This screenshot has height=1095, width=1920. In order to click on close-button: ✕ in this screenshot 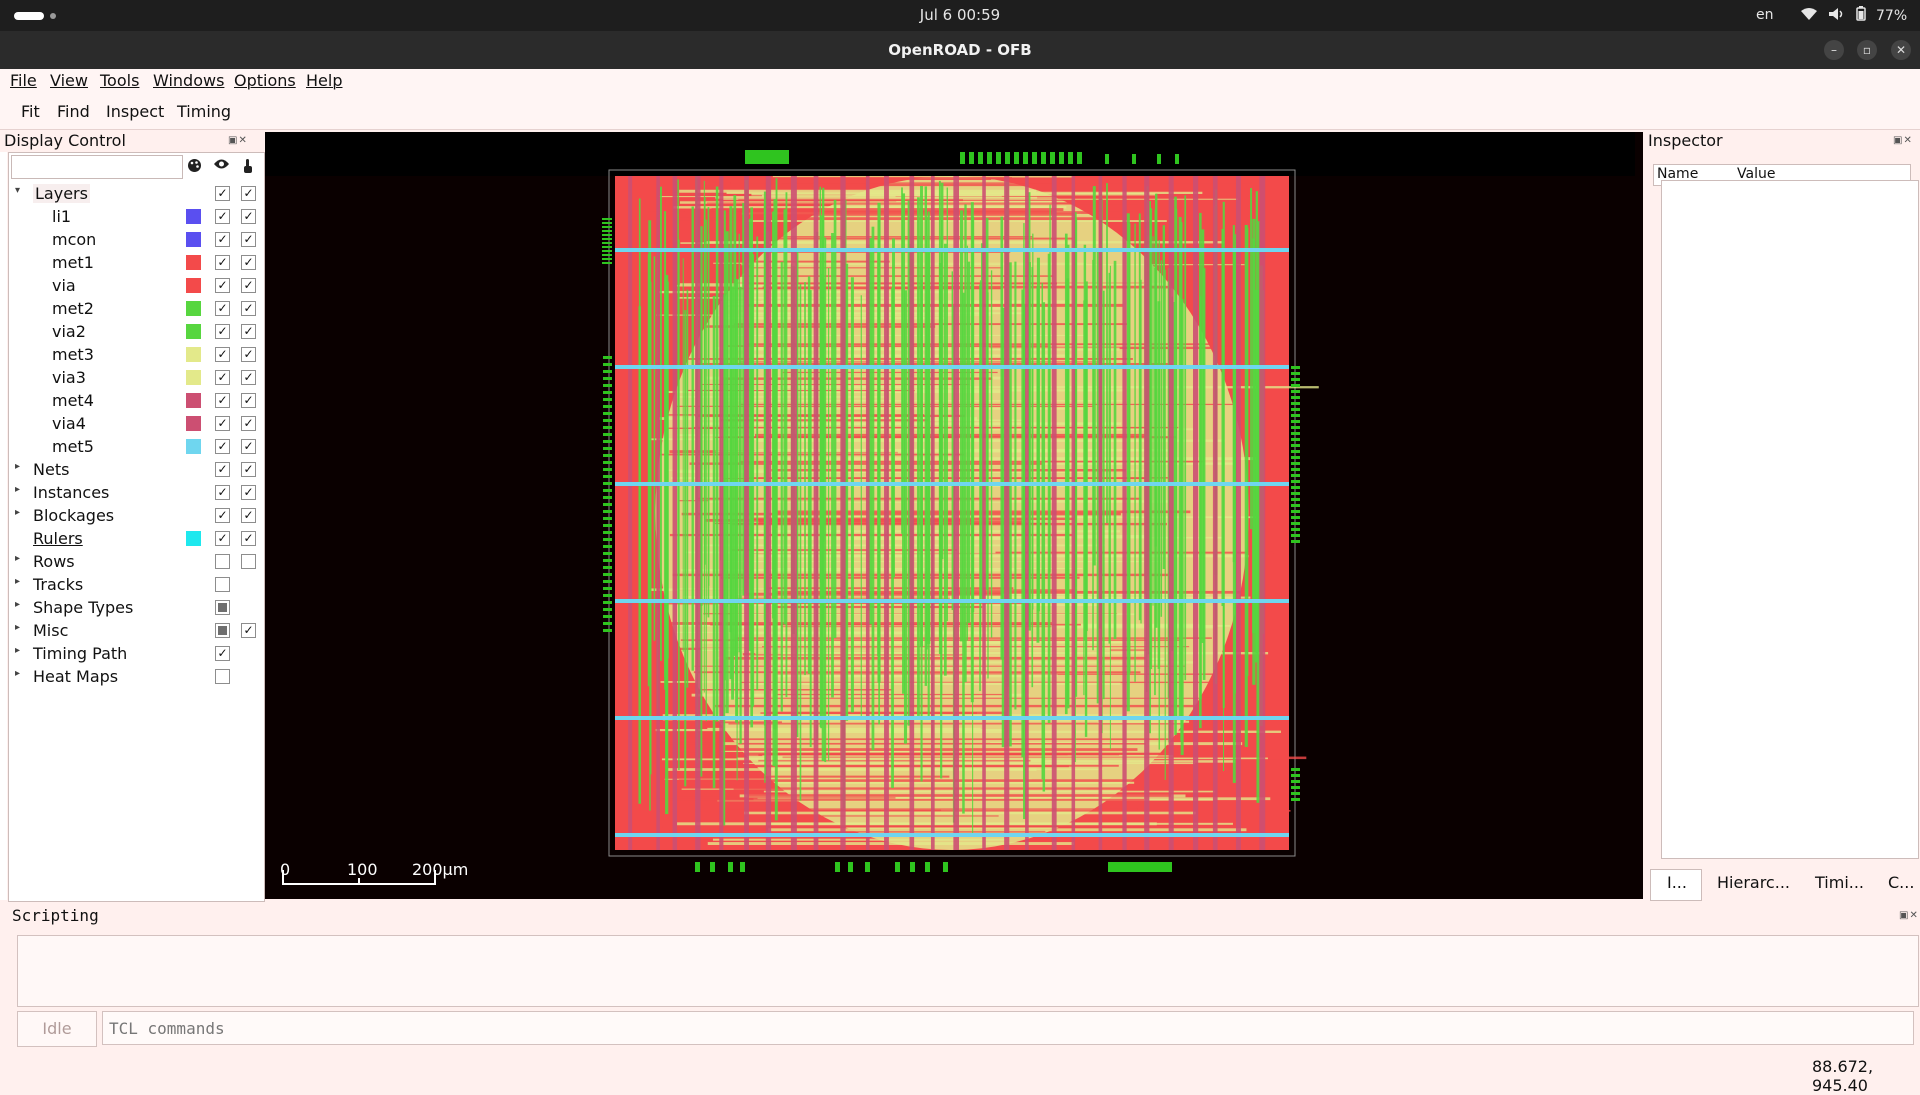, I will do `click(1901, 50)`.